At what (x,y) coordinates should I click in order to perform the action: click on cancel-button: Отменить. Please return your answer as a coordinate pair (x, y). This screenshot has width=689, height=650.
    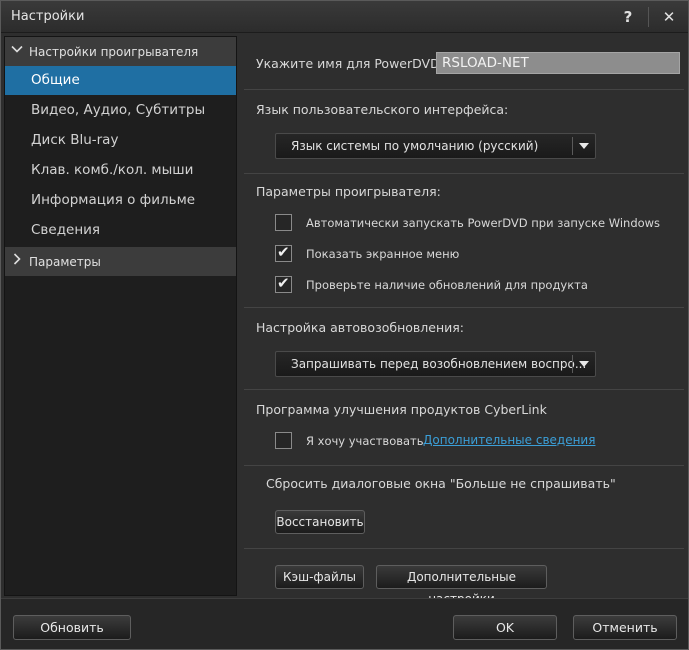
    Looking at the image, I should click on (625, 627).